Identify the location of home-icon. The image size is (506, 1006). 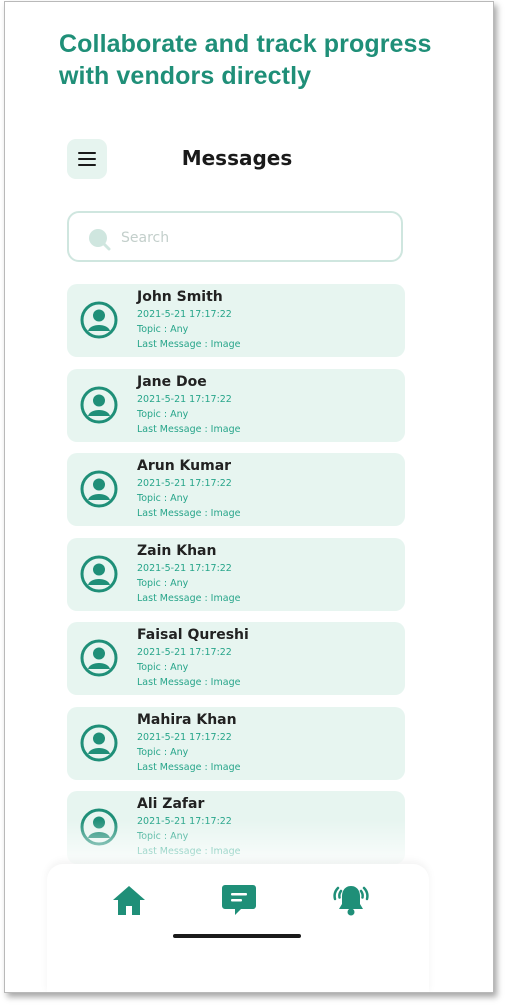
(129, 900).